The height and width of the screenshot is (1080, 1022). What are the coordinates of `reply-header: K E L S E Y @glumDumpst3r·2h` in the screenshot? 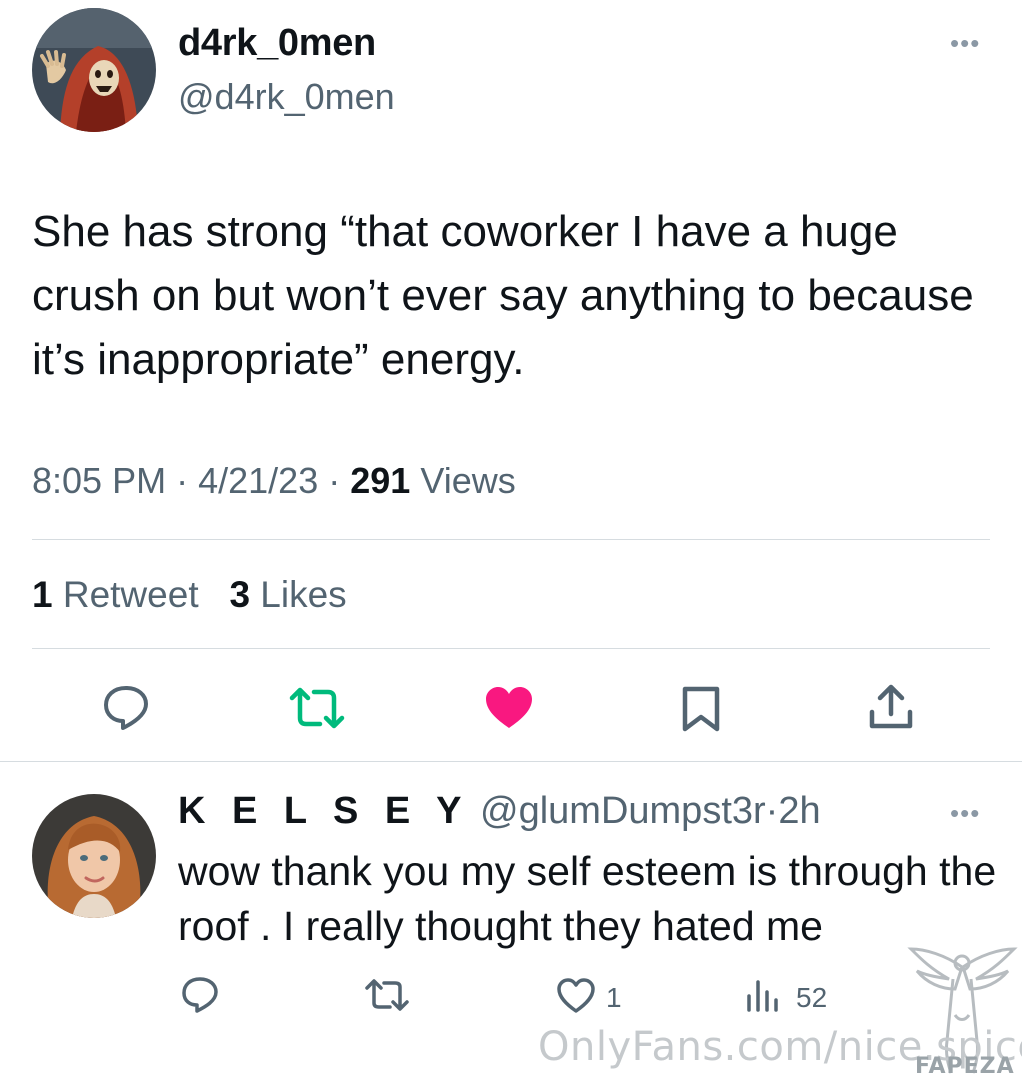 It's located at (499, 811).